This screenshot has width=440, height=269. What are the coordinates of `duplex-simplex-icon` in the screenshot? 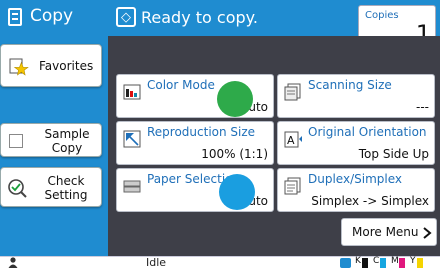 It's located at (292, 186).